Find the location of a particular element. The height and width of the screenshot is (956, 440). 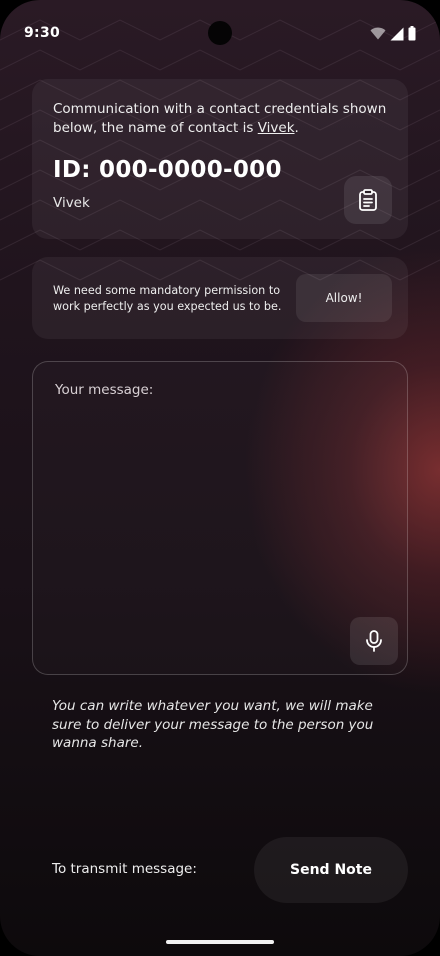

copy-id-button is located at coordinates (368, 200).